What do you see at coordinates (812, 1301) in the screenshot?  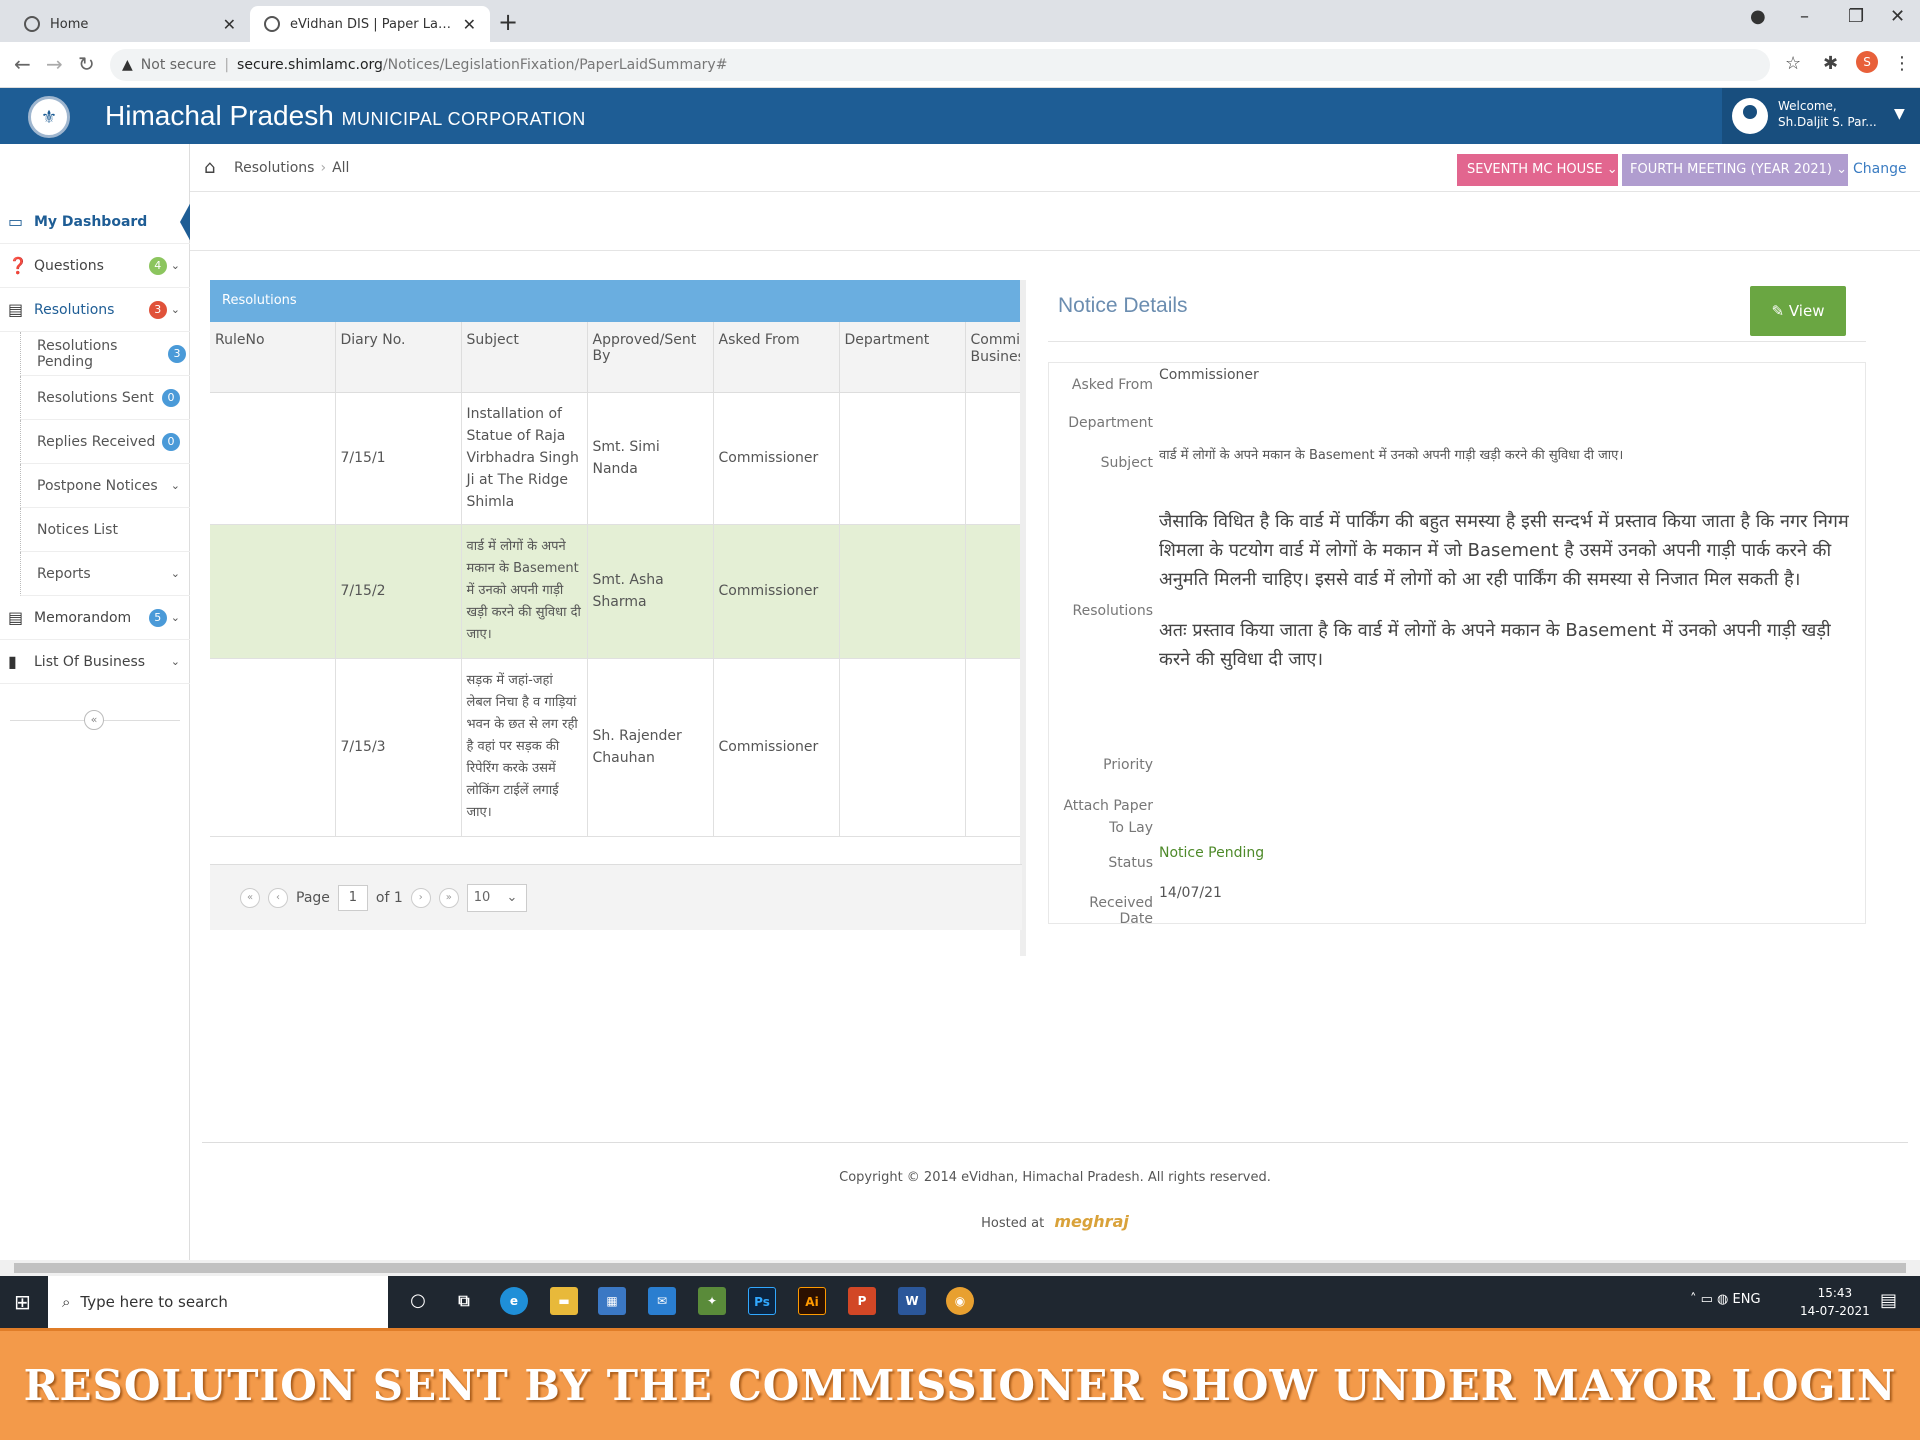 I see `illustrator-icon: Ai` at bounding box center [812, 1301].